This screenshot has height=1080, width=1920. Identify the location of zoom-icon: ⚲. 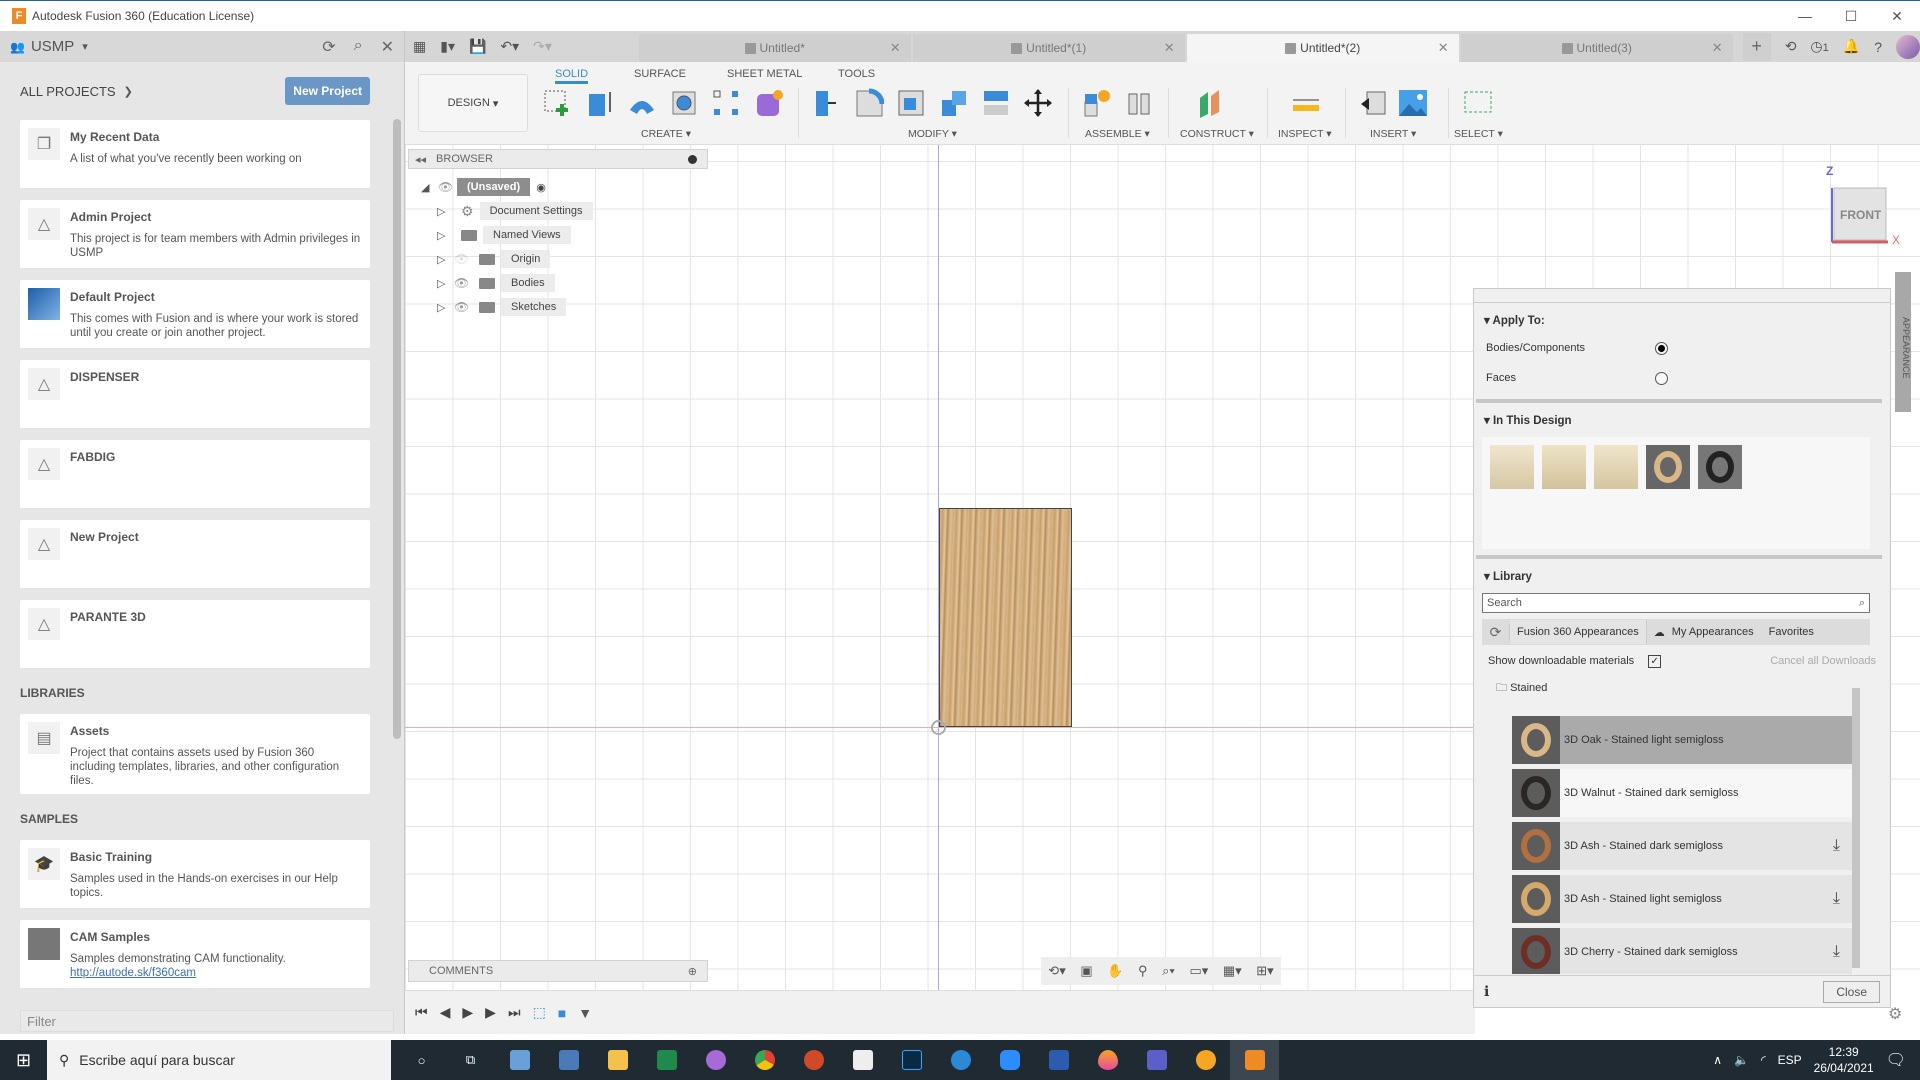
(1143, 971).